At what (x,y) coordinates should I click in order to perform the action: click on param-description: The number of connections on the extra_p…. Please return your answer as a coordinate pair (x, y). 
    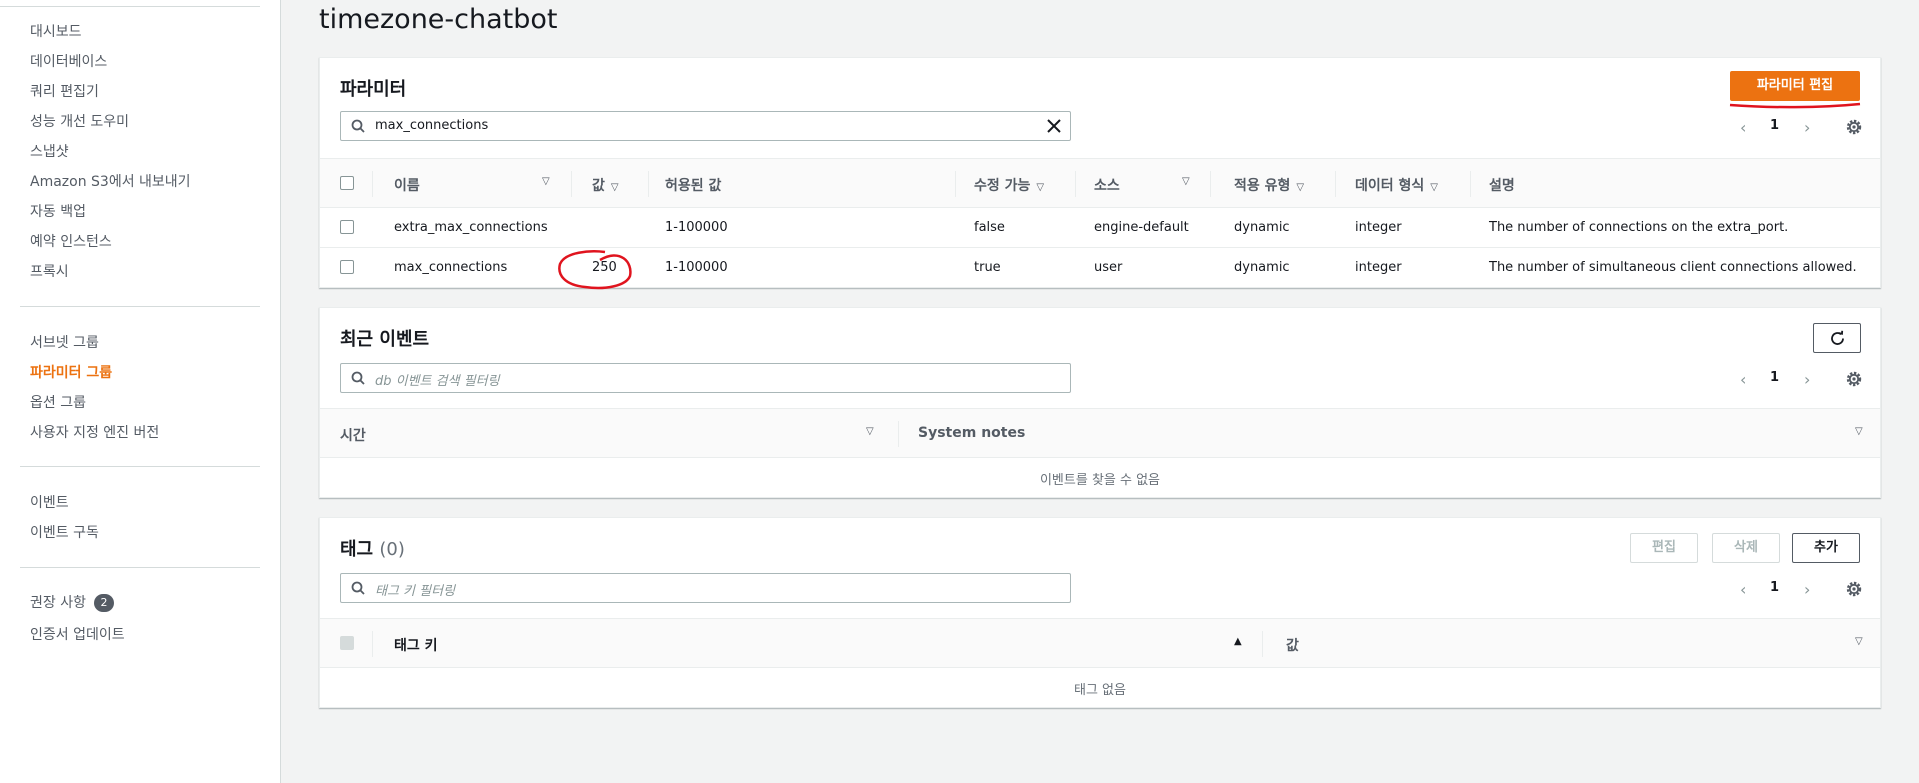
    Looking at the image, I should click on (1639, 227).